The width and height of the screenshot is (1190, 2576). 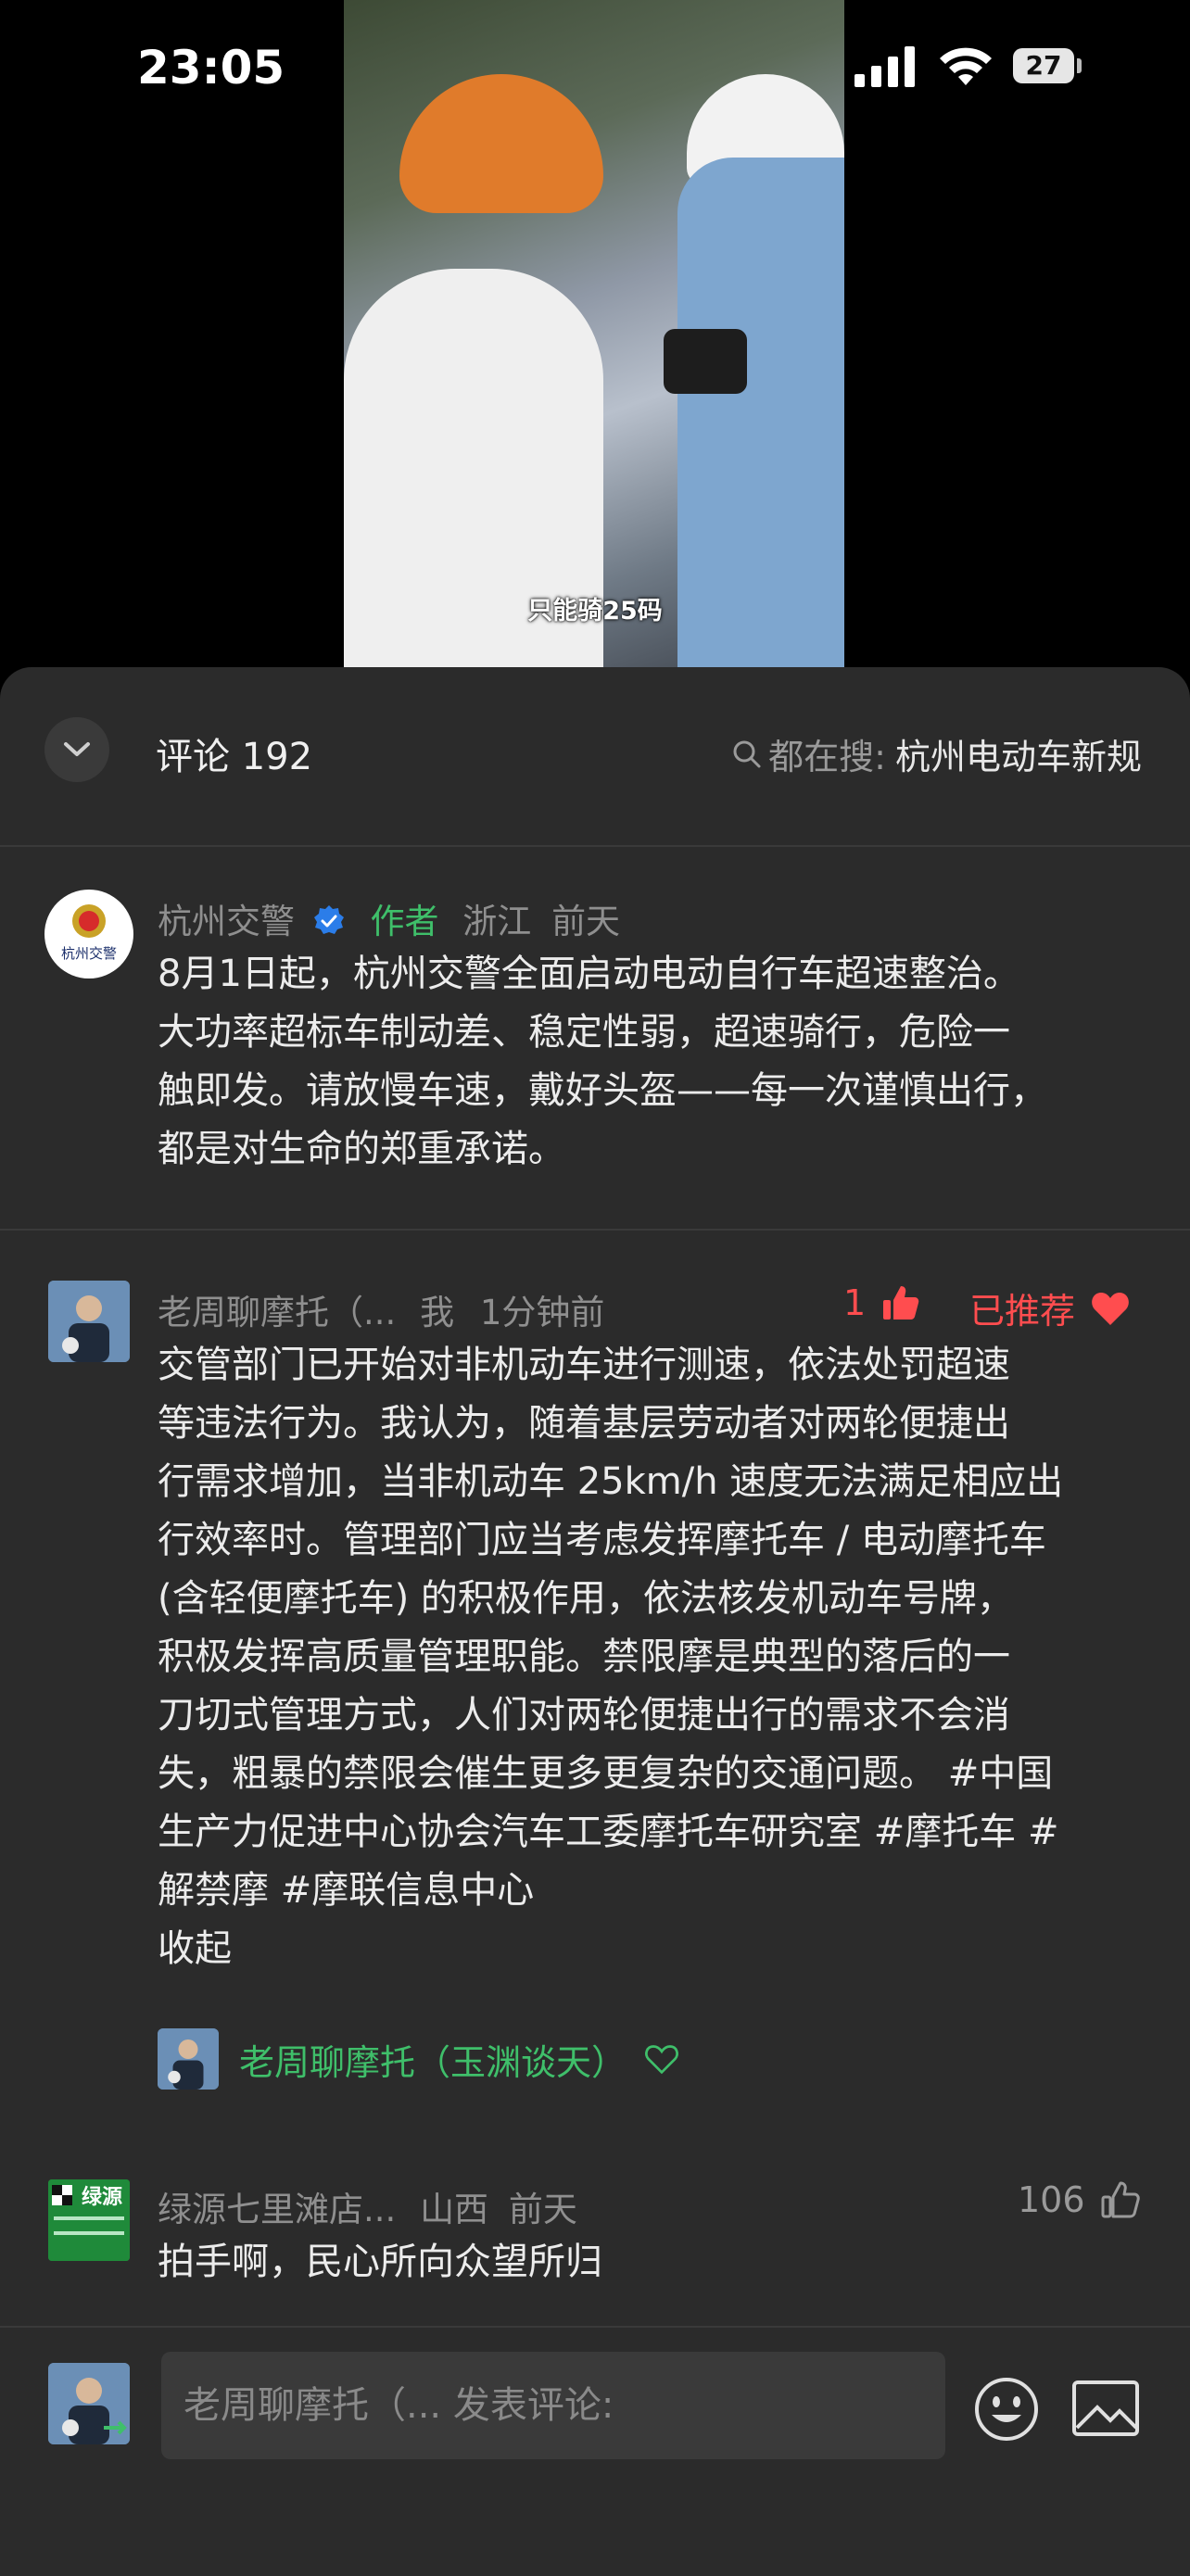 I want to click on chevron-down-icon, so click(x=77, y=749).